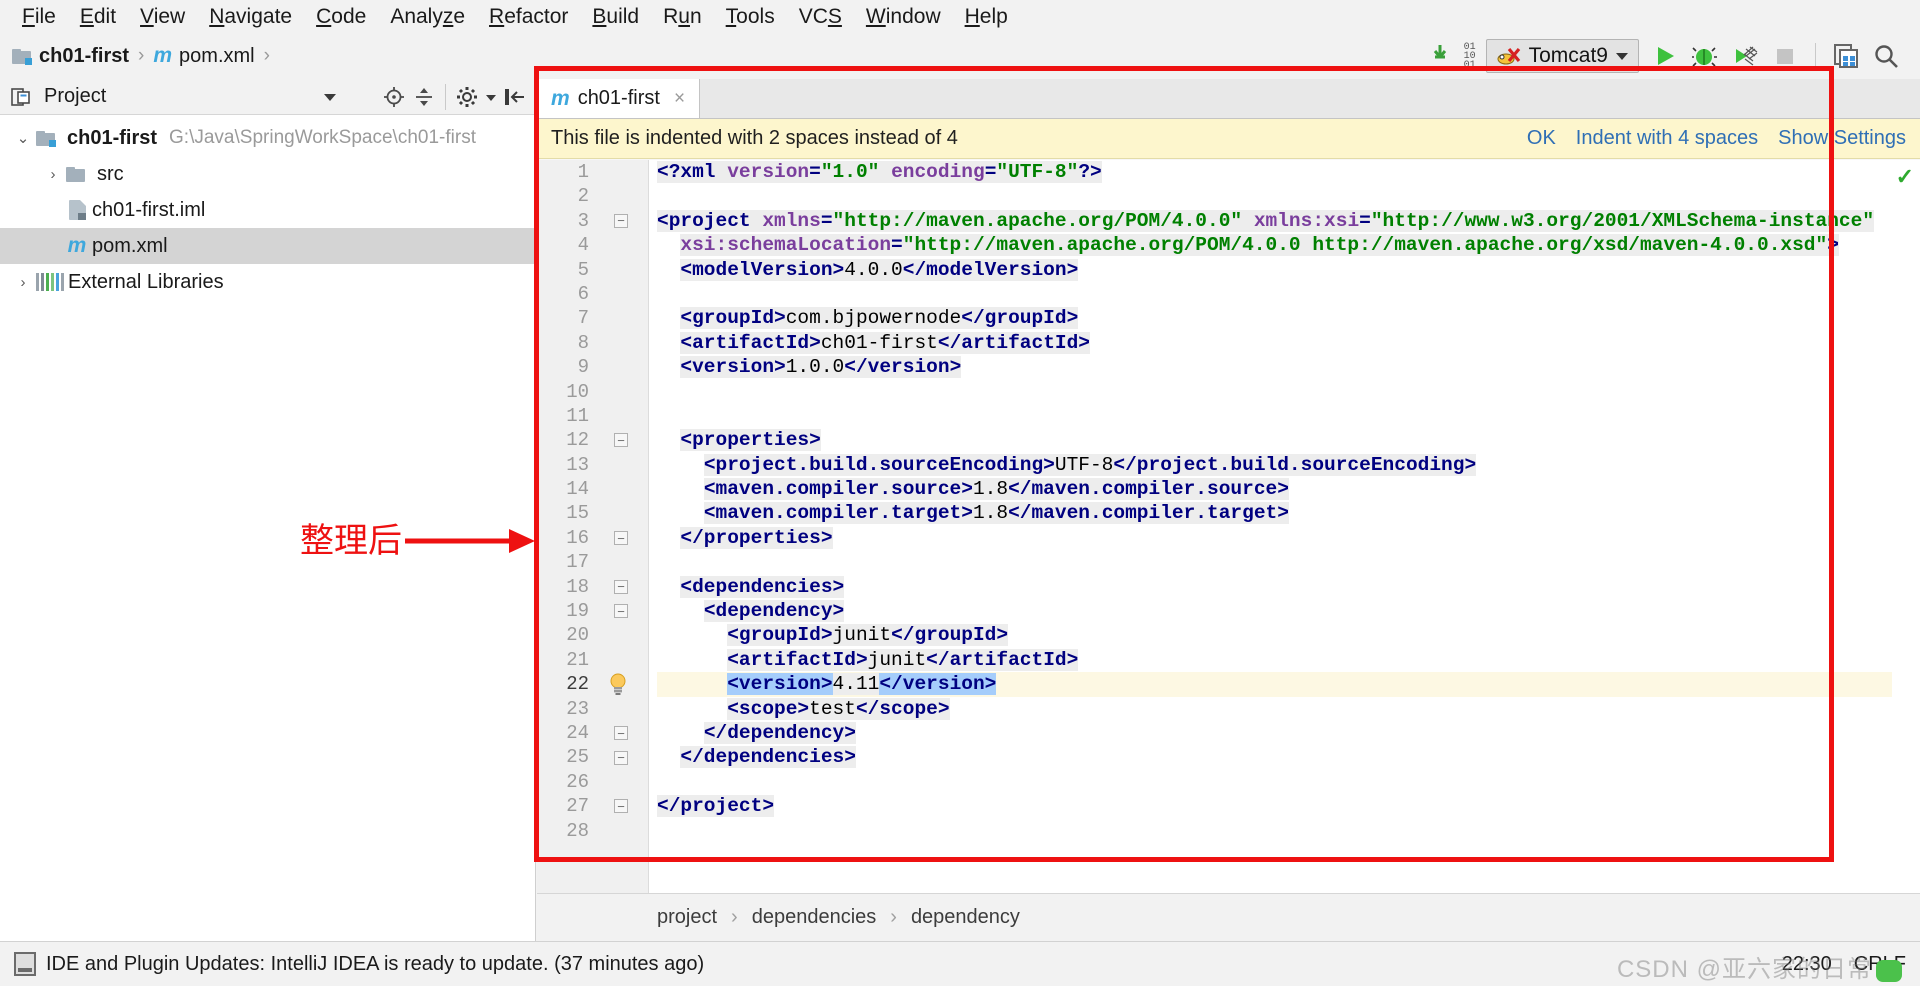  What do you see at coordinates (1274, 270) in the screenshot?
I see `code-line: <modelVersion>4.0.0</modelVersion>` at bounding box center [1274, 270].